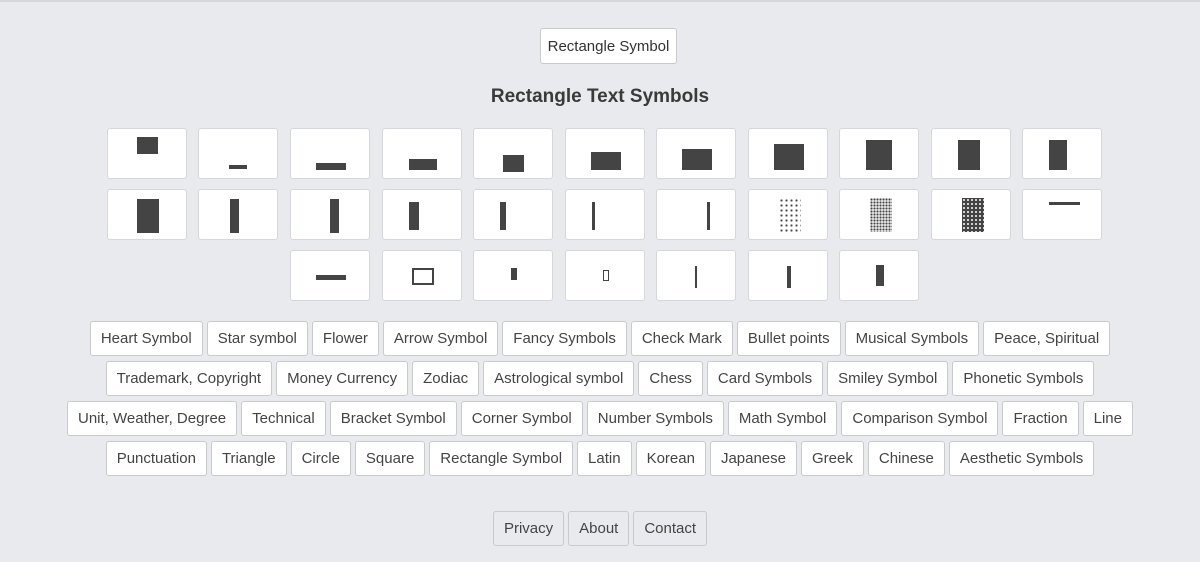  Describe the element at coordinates (606, 161) in the screenshot. I see `rect-symbol-6-icon` at that location.